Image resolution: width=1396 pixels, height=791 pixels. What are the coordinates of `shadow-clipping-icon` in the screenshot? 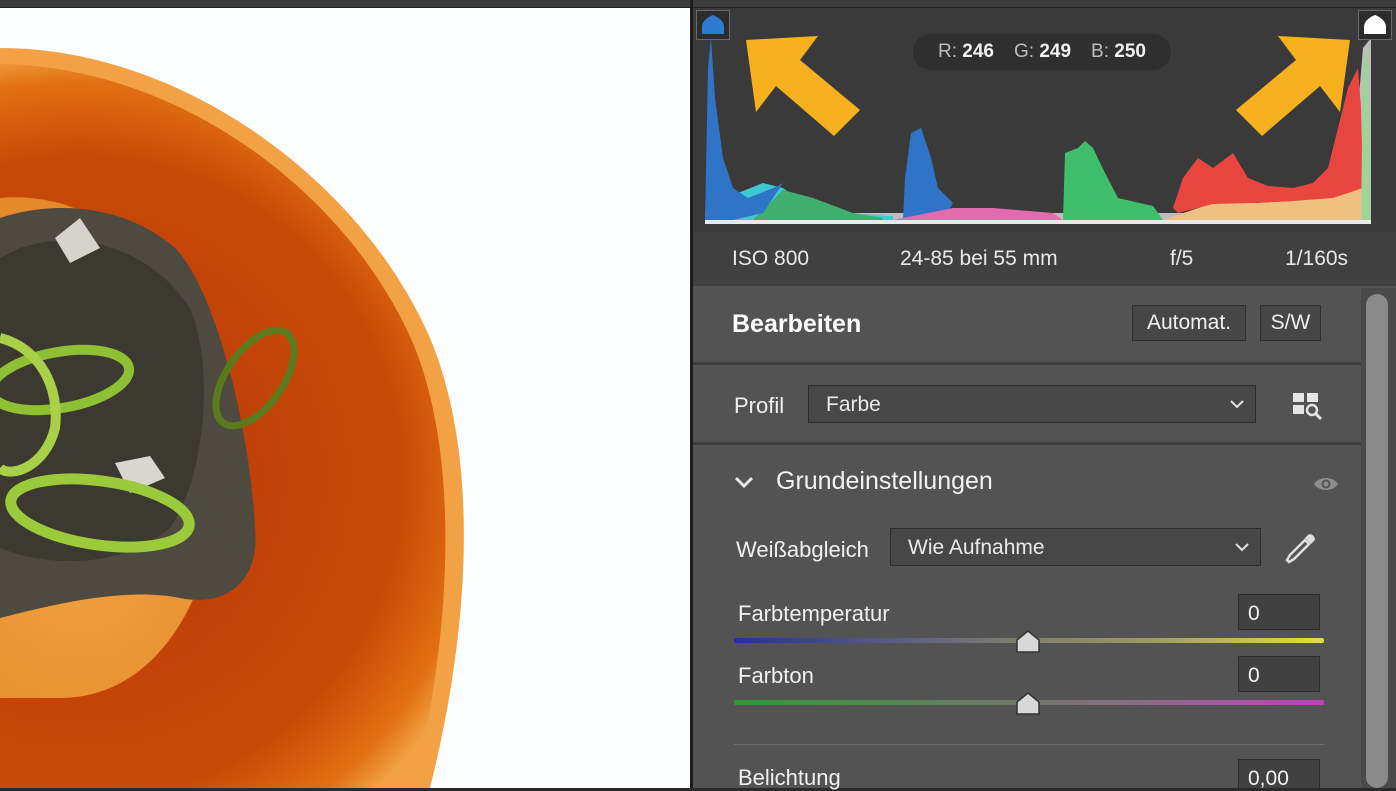 It's located at (713, 24).